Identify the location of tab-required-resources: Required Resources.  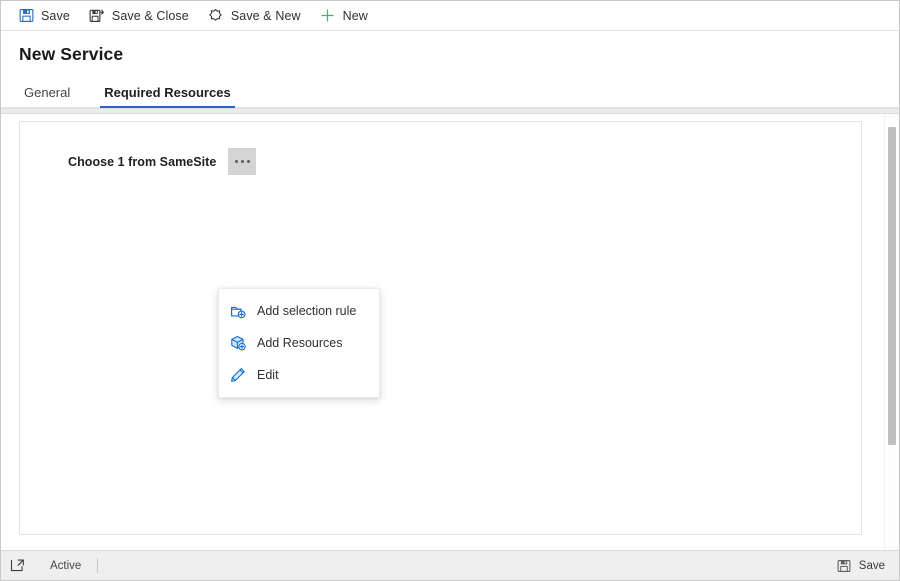
(168, 96).